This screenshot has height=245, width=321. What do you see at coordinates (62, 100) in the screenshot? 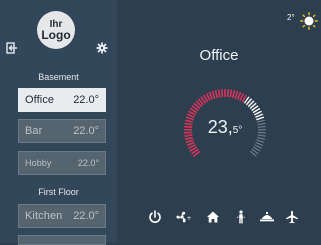
I see `room-office: Office 22.0°` at bounding box center [62, 100].